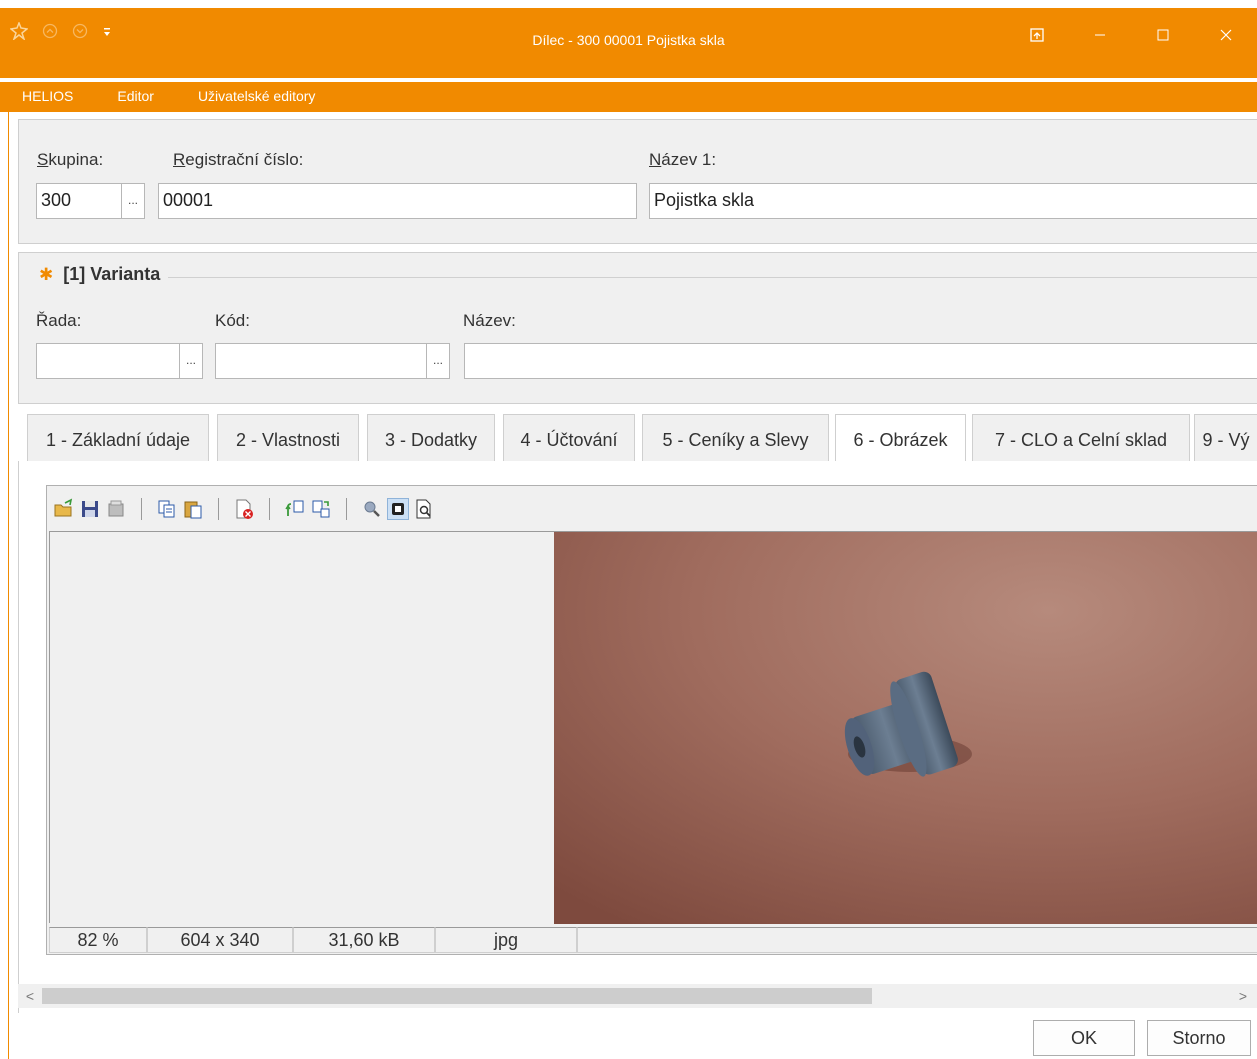 Image resolution: width=1257 pixels, height=1059 pixels. Describe the element at coordinates (220, 940) in the screenshot. I see `image-dimensions: 604 x 340` at that location.